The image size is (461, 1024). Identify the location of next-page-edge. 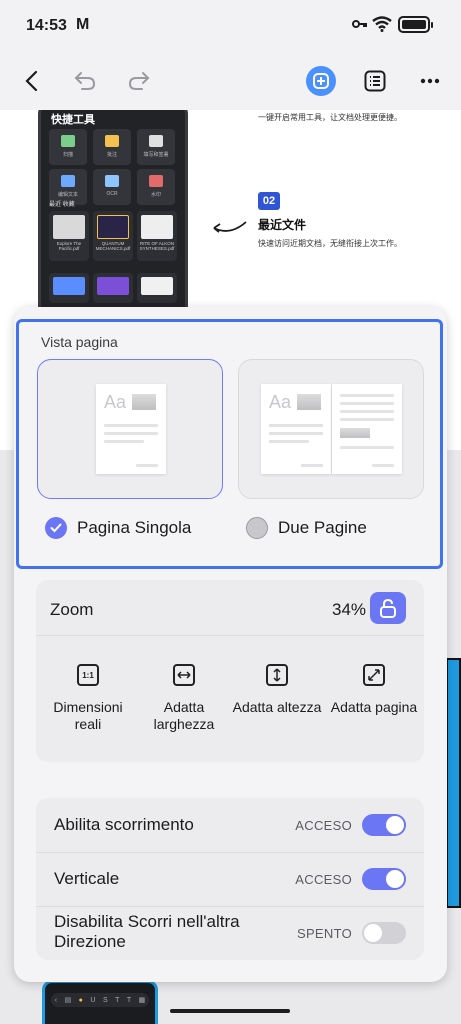
(453, 783).